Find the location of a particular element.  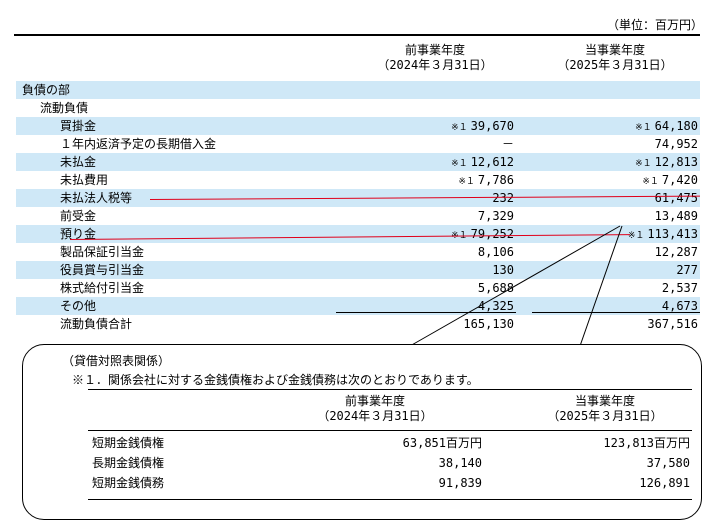

callout-row-value-prev: 38,140 is located at coordinates (460, 463).